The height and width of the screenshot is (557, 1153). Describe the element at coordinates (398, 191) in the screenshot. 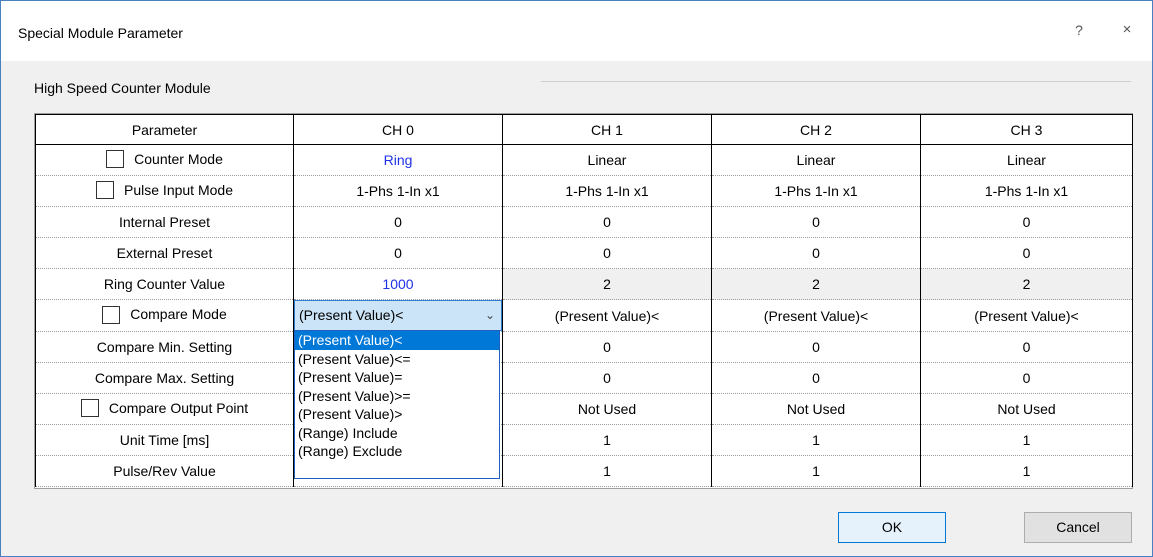

I see `cell-ch0-pulse-input-mode: 1-Phs 1-In x1` at that location.